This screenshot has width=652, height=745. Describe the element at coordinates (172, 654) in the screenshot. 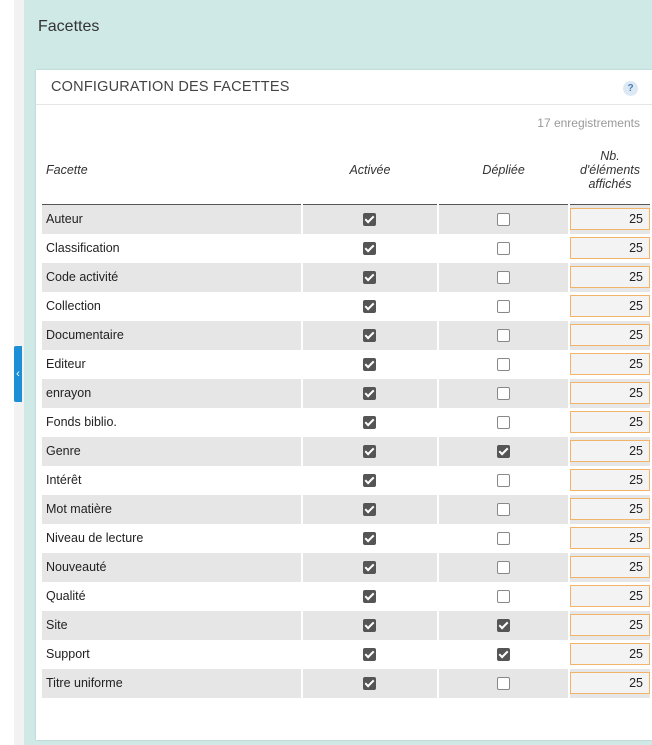

I see `facet-name: Support` at that location.